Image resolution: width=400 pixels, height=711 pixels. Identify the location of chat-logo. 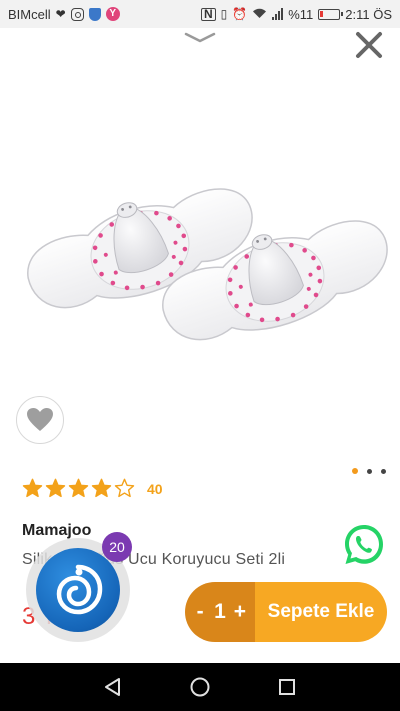
(78, 590).